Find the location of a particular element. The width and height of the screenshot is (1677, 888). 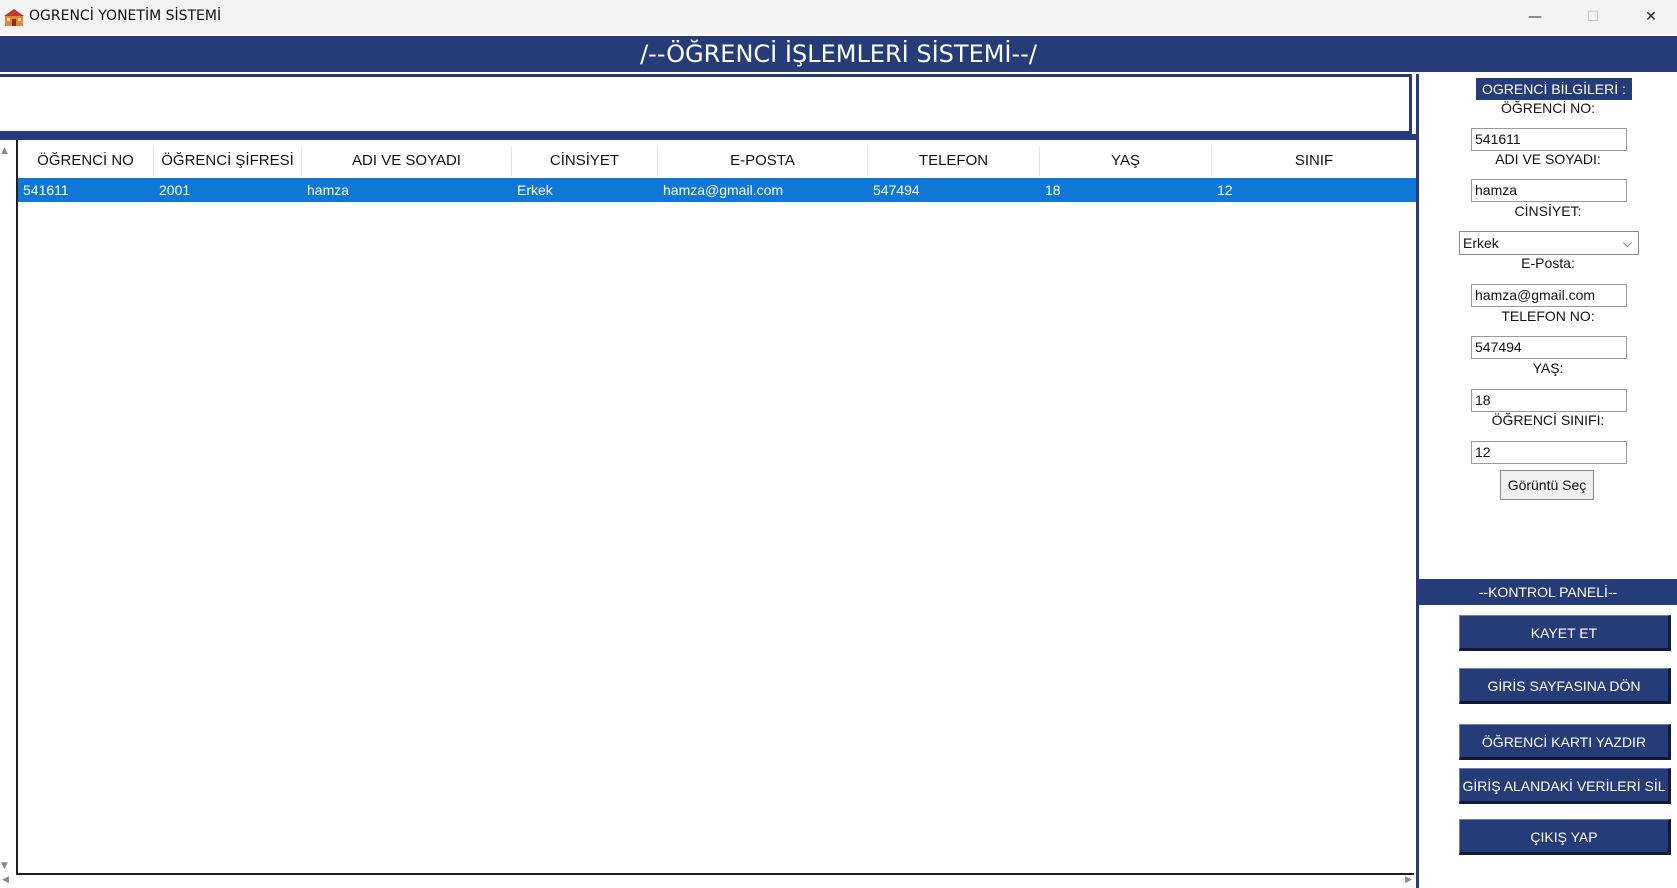

cell-name: hamza is located at coordinates (328, 190).